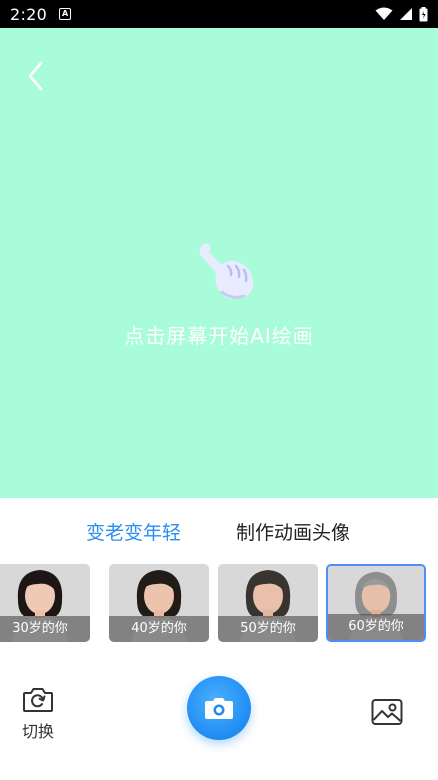  Describe the element at coordinates (293, 531) in the screenshot. I see `tab-animated-avatar: 制作动画头像` at that location.